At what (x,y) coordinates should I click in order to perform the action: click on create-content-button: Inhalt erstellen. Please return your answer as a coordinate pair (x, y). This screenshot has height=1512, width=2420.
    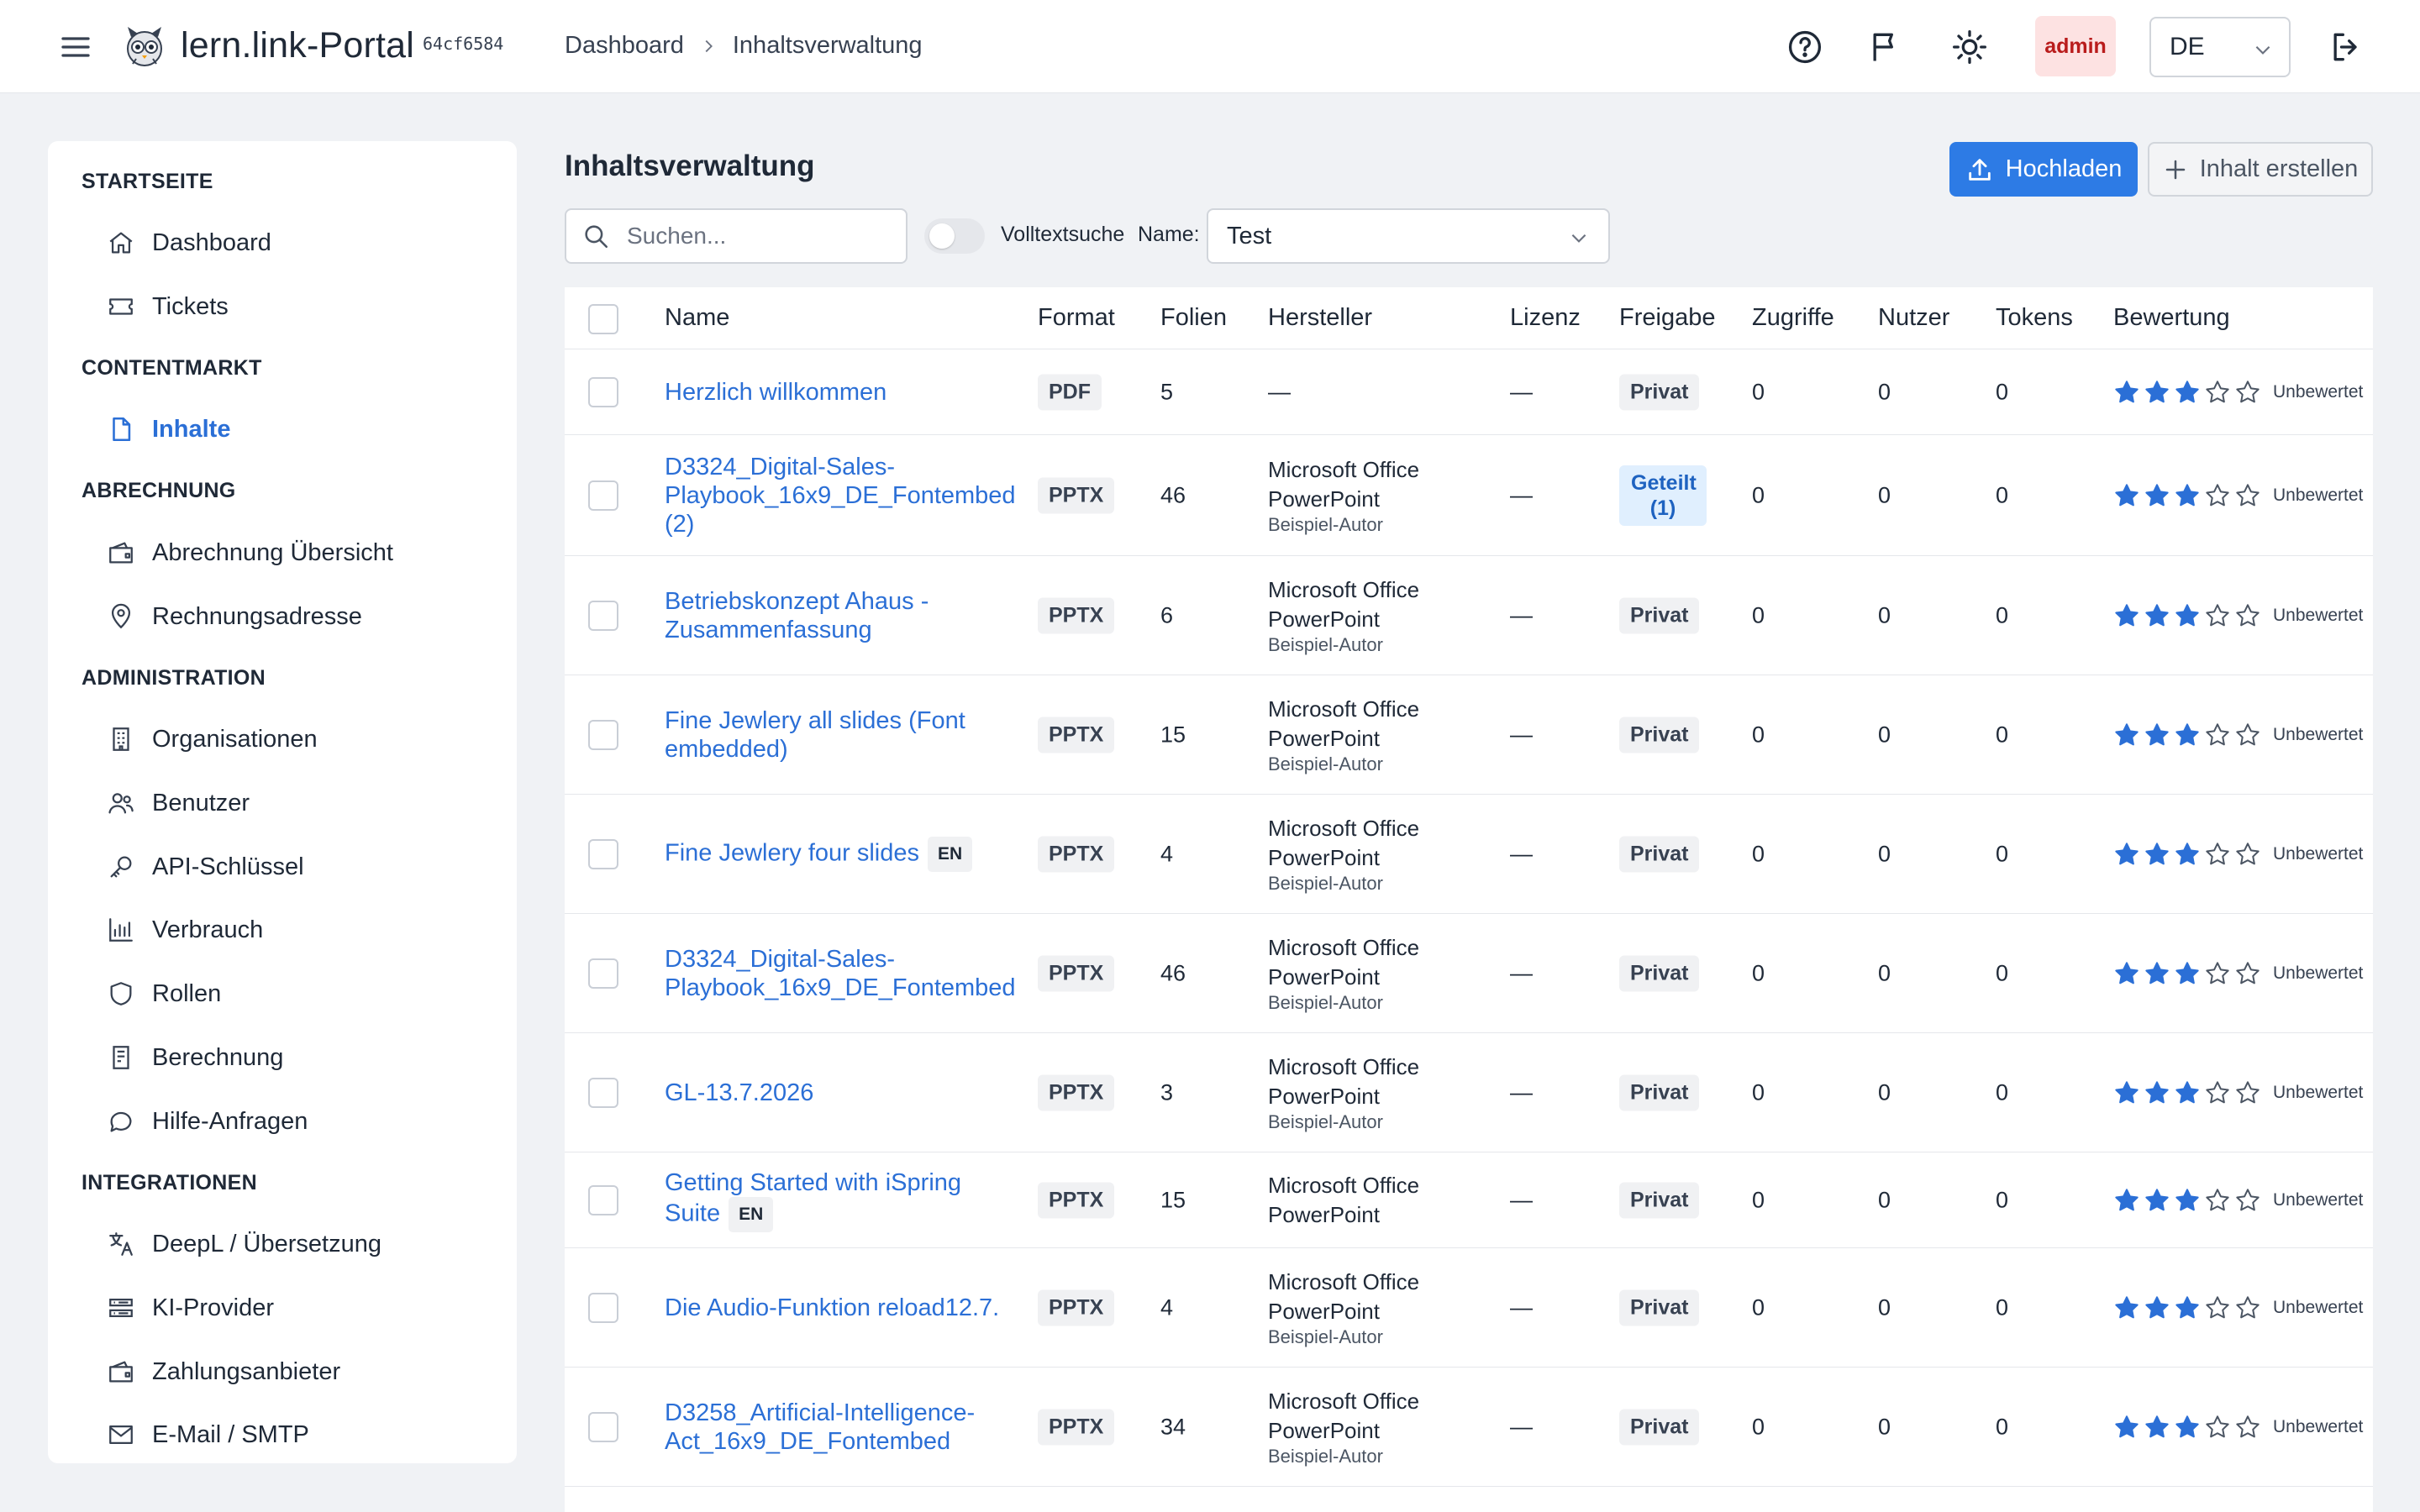
    Looking at the image, I should click on (2261, 169).